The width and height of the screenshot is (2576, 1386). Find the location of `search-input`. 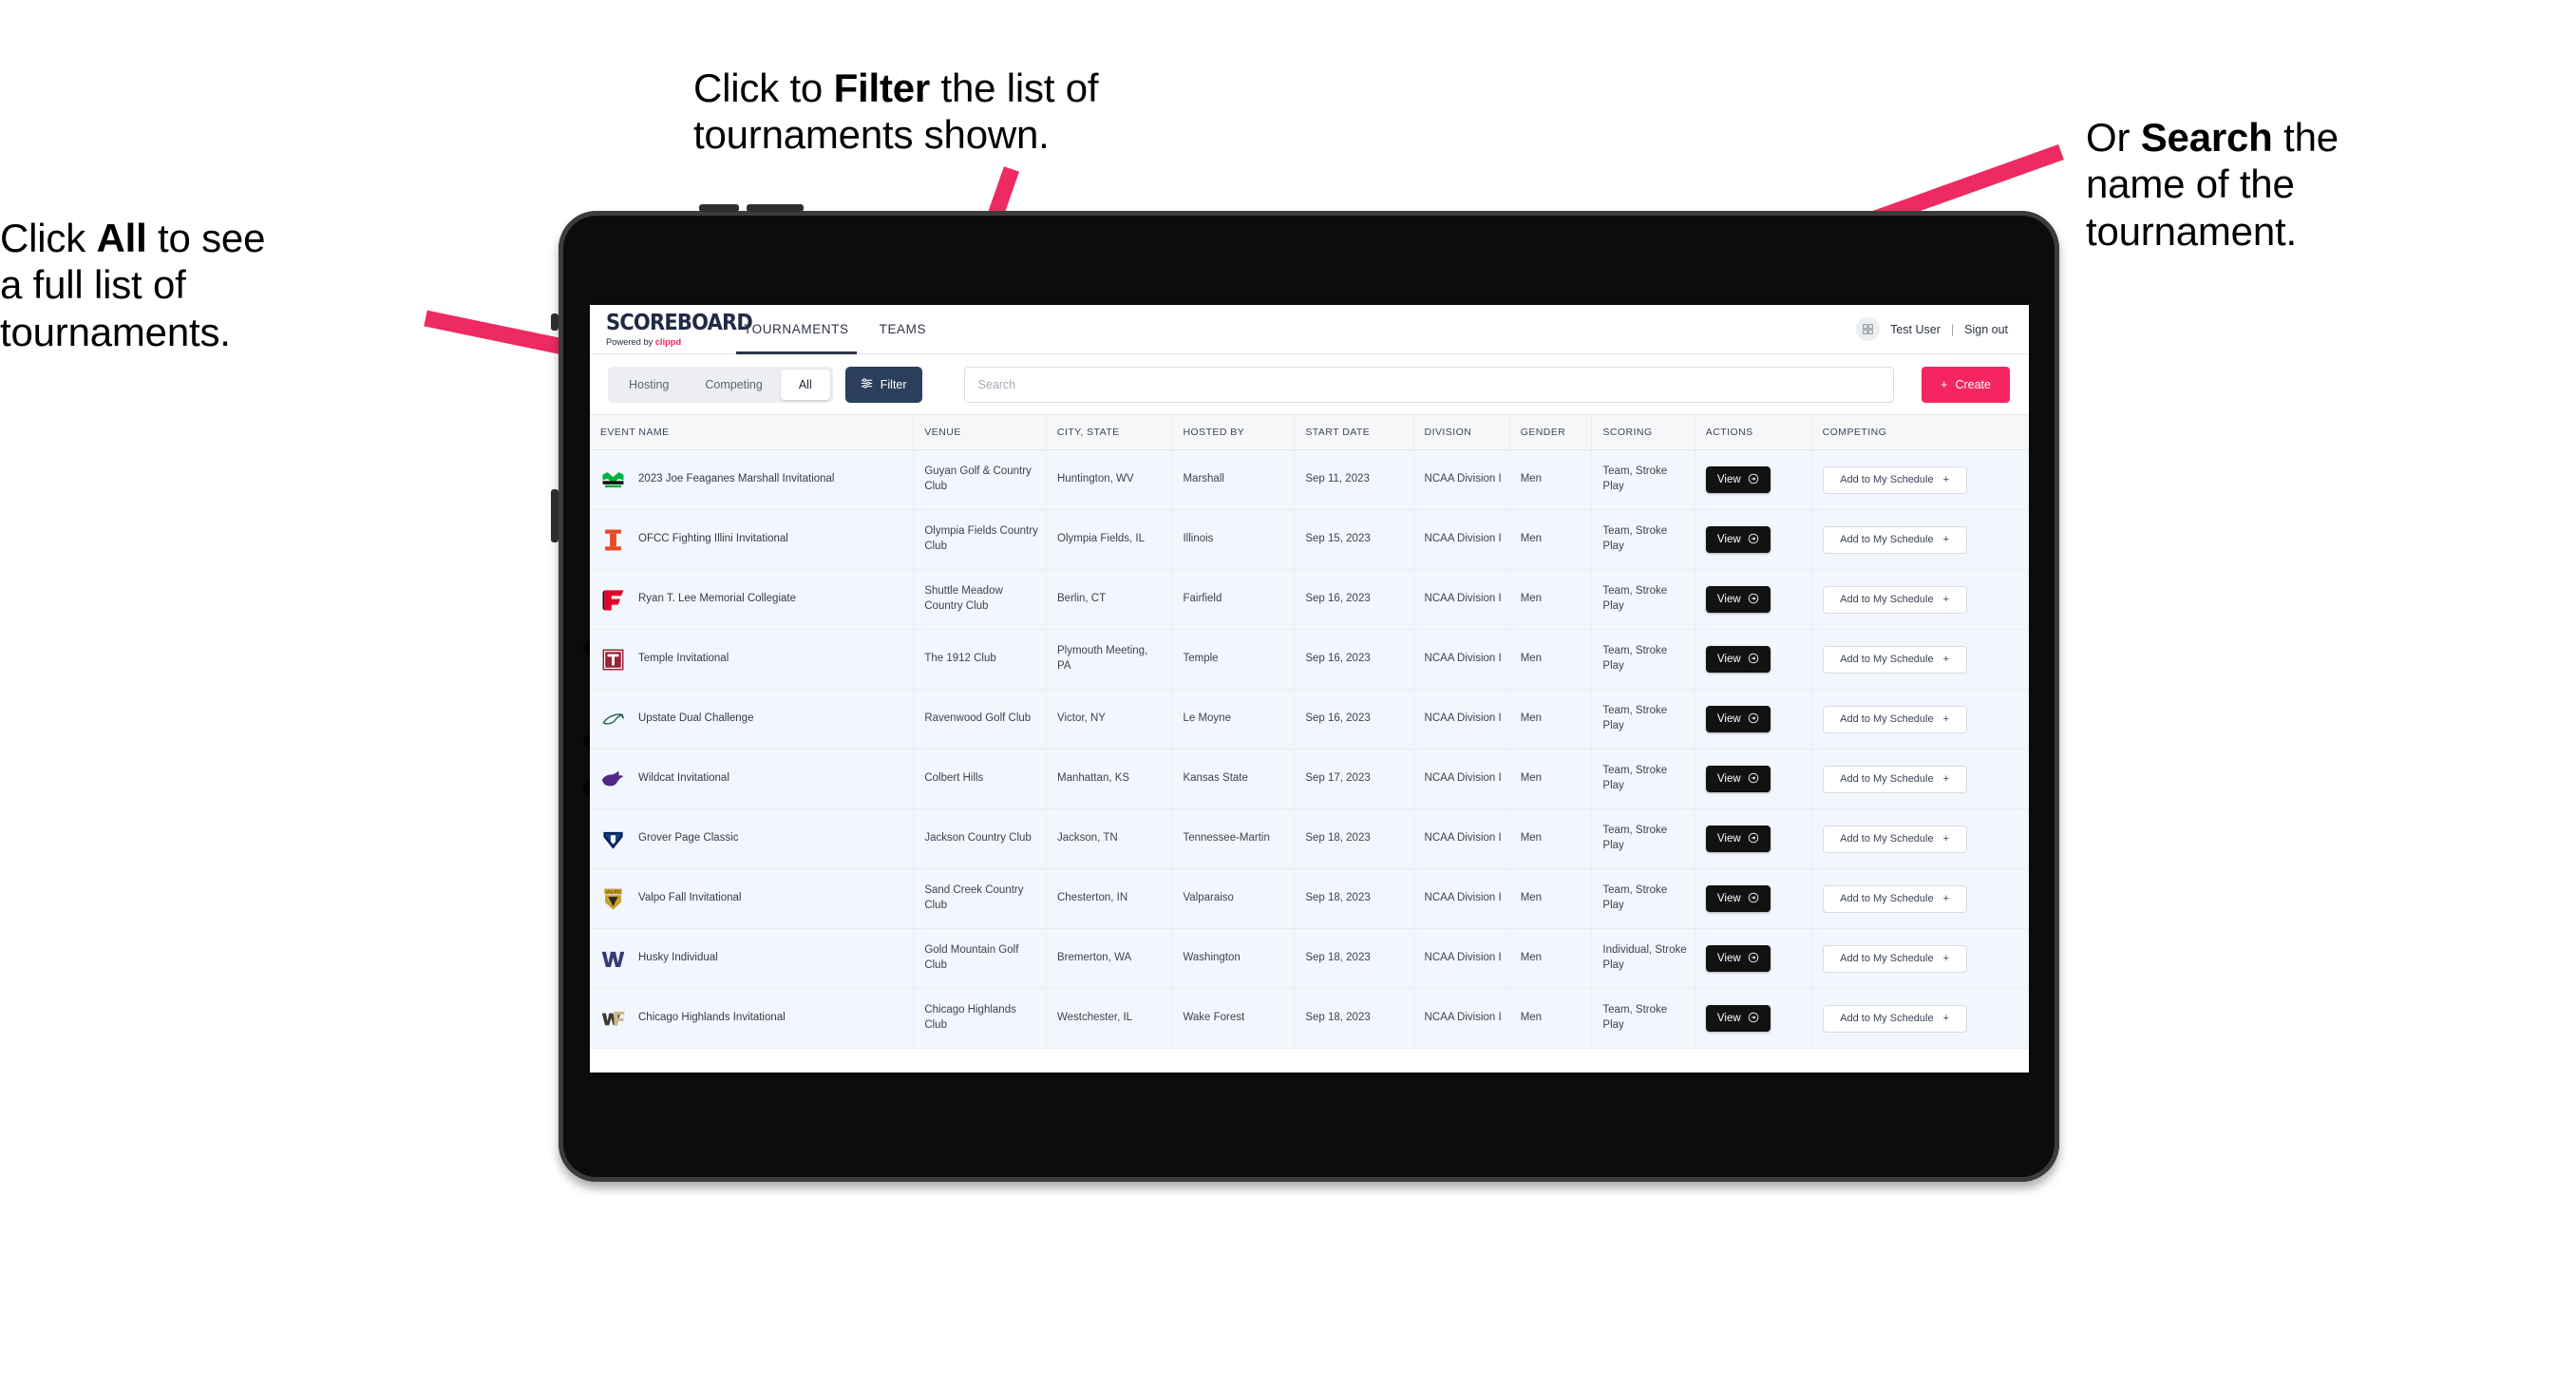

search-input is located at coordinates (1429, 385).